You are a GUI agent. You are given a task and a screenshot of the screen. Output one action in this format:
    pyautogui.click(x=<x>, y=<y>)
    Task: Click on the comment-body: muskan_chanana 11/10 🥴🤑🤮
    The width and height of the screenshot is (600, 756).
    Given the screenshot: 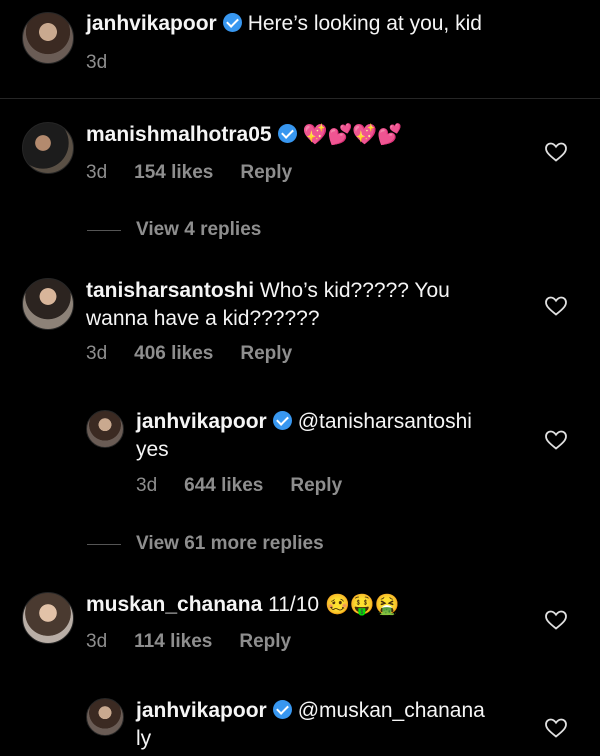 What is the action you would take?
    pyautogui.click(x=243, y=604)
    